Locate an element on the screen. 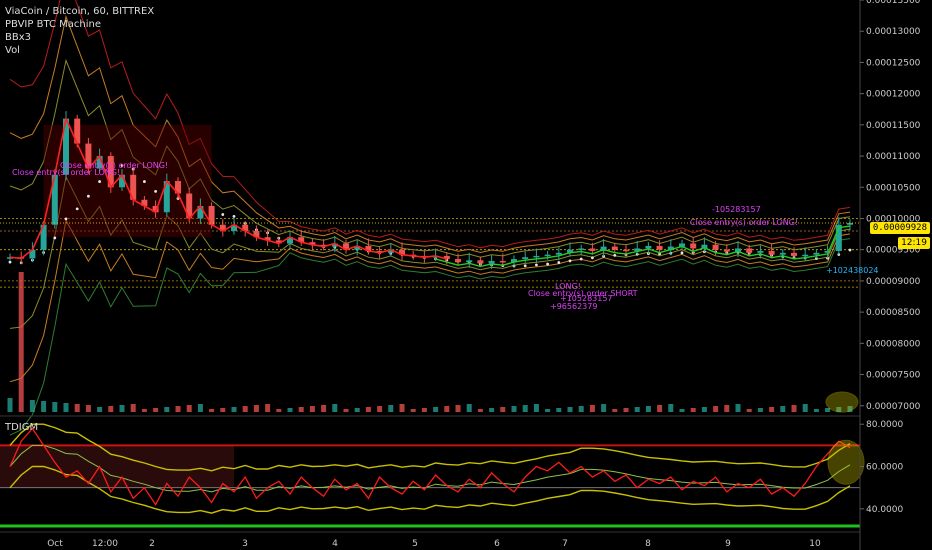  time-axis: Oct 12:00 2 3 4 5 6 7 8 9 10 is located at coordinates (430, 540).